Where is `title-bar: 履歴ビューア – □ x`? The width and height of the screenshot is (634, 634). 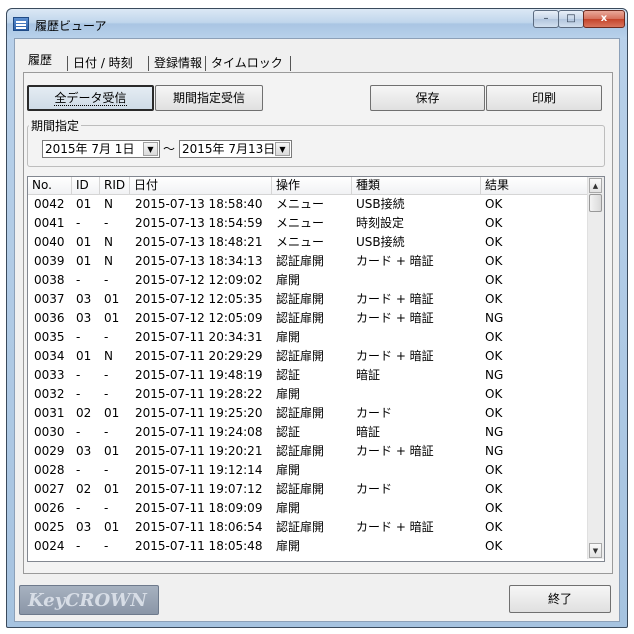 title-bar: 履歴ビューア – □ x is located at coordinates (317, 24).